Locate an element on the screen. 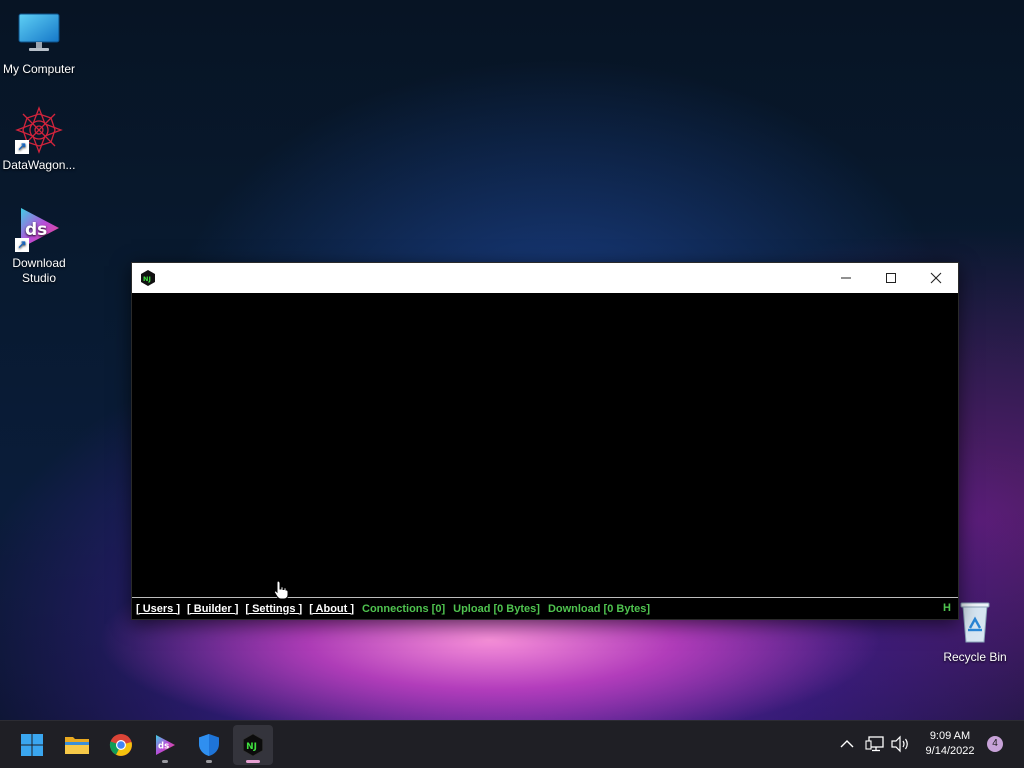 The width and height of the screenshot is (1024, 768). taskbar-download-studio: ds is located at coordinates (165, 745).